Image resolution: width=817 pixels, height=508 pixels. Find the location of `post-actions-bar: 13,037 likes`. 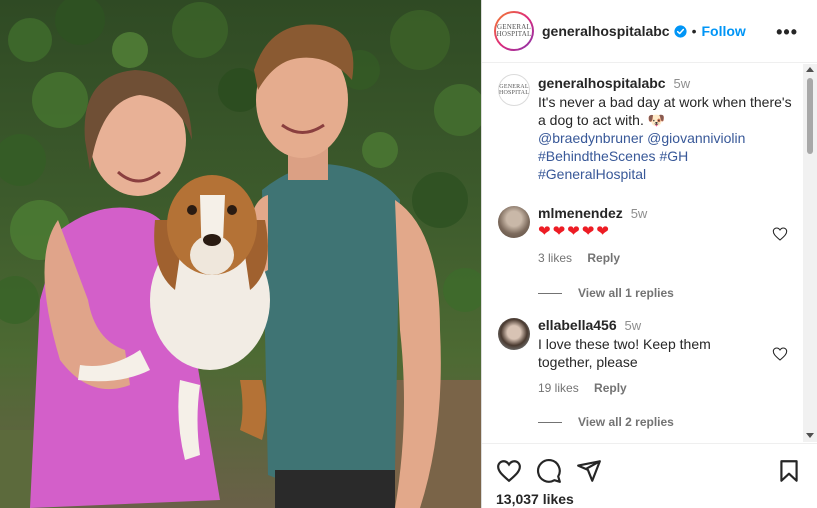

post-actions-bar: 13,037 likes is located at coordinates (649, 475).